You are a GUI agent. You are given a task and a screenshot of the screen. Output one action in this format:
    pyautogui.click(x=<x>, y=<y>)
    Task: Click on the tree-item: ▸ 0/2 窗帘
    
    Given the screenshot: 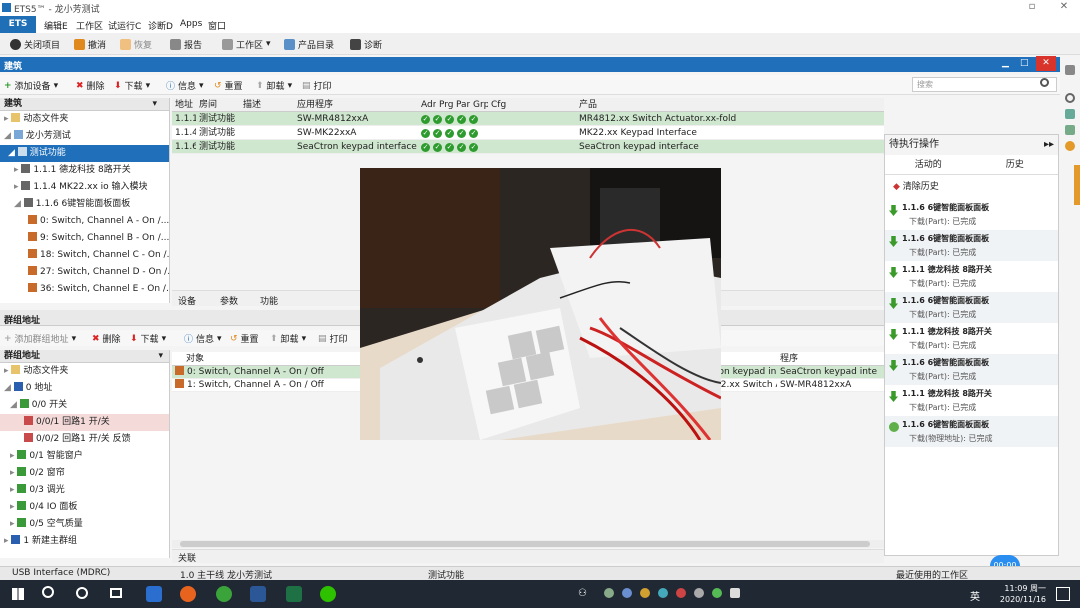 What is the action you would take?
    pyautogui.click(x=84, y=473)
    